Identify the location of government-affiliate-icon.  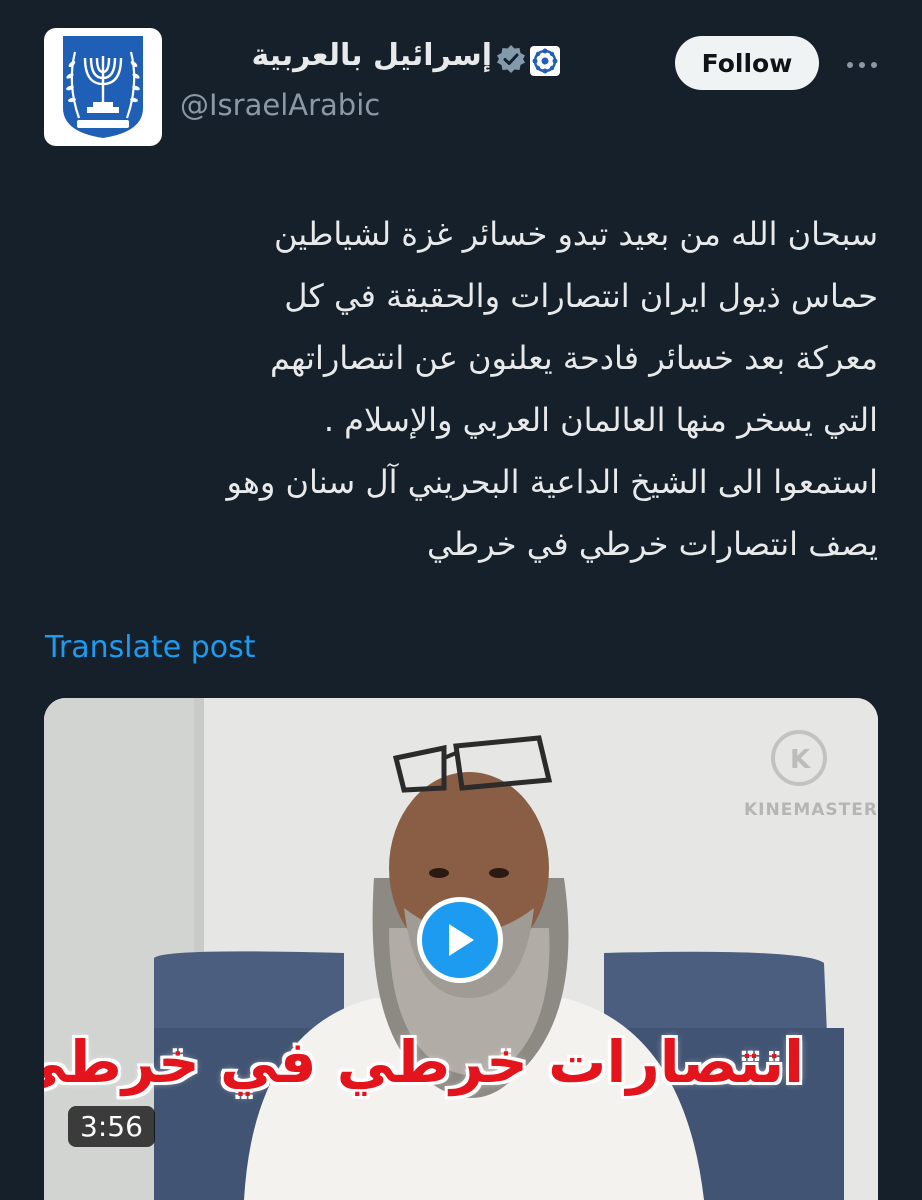
(545, 63).